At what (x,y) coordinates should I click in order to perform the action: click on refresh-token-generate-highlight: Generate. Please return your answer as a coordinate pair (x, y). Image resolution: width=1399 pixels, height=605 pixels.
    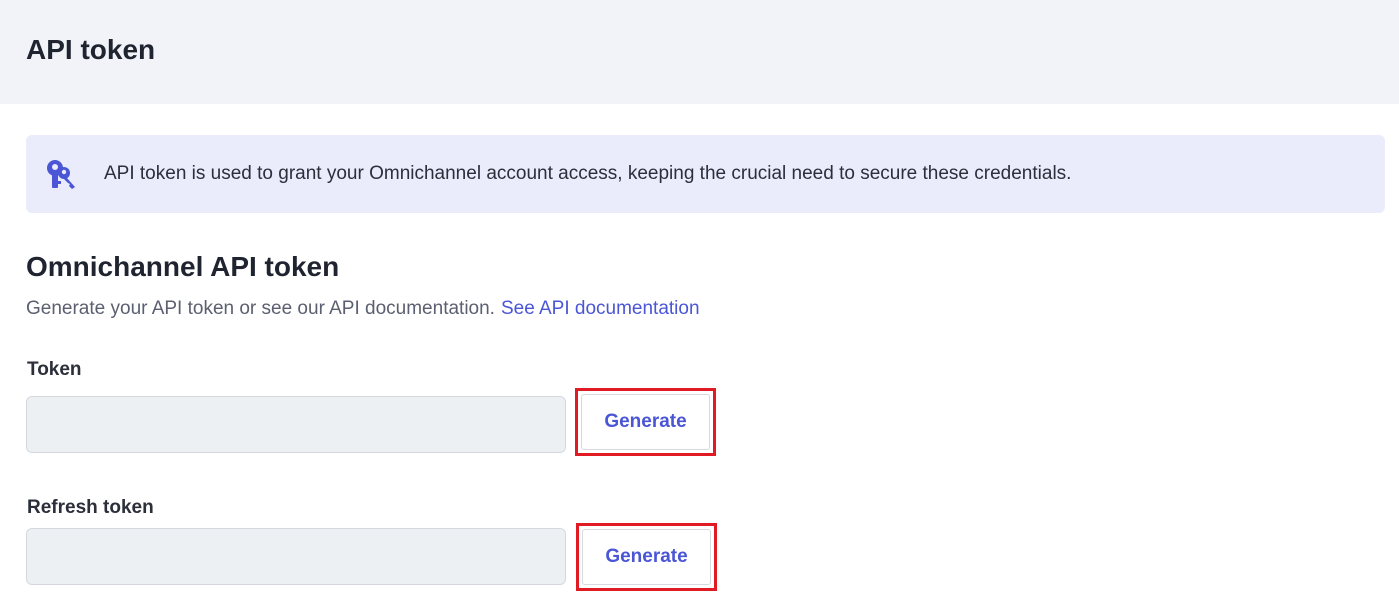
    Looking at the image, I should click on (646, 557).